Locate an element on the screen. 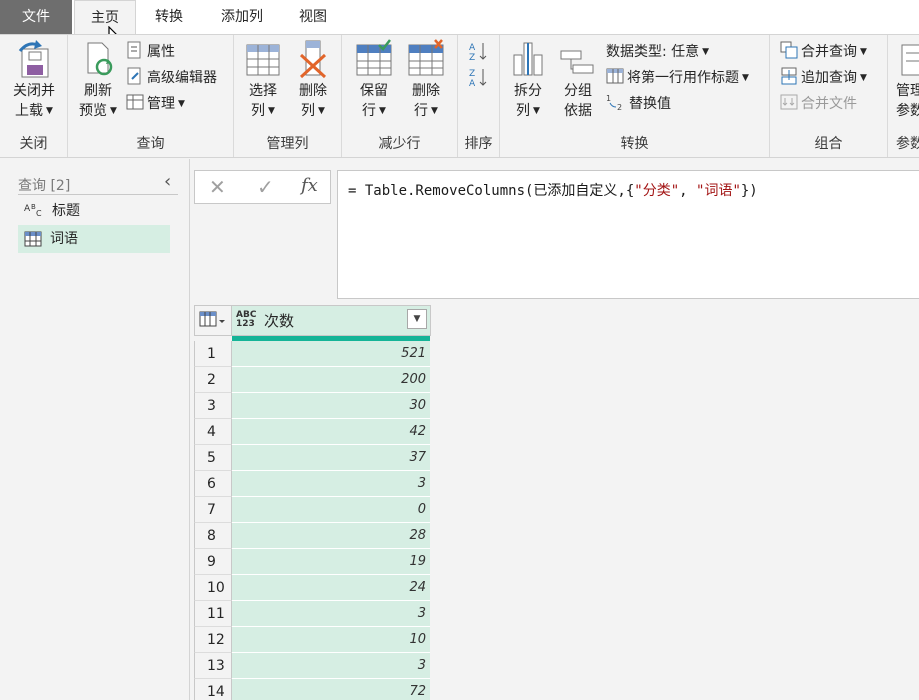  cell-value: 24 is located at coordinates (331, 588).